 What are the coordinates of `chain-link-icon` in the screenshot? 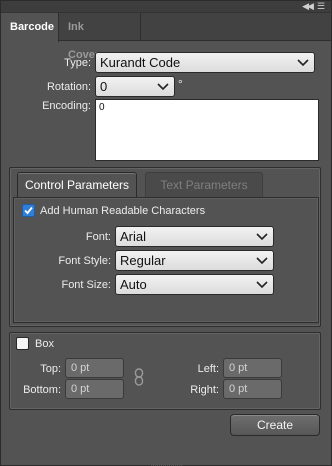 It's located at (139, 377).